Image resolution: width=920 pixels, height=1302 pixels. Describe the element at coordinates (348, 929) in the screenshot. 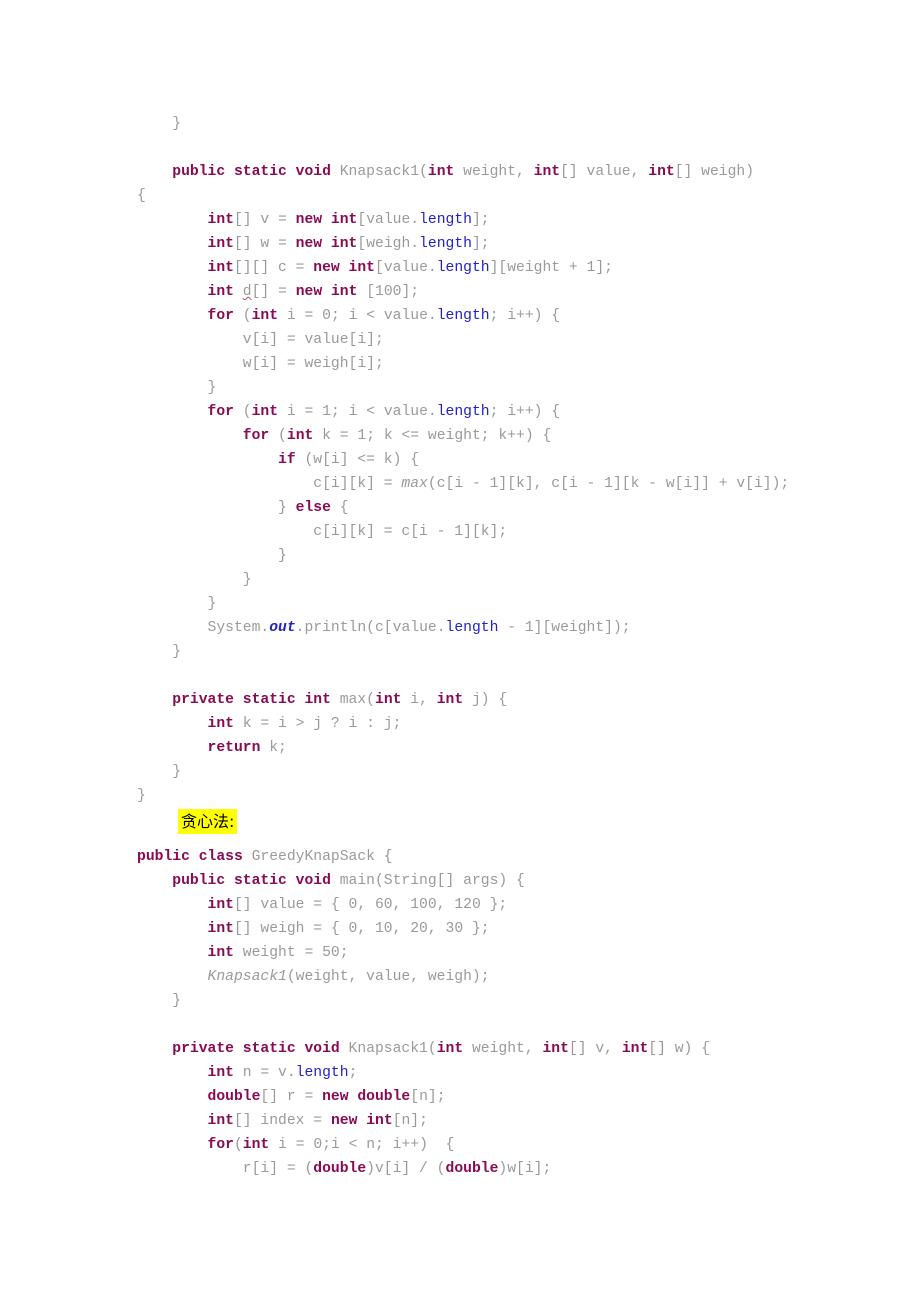

I see `code-line: int[] weigh = { 0, 10, 20, 30 };` at that location.